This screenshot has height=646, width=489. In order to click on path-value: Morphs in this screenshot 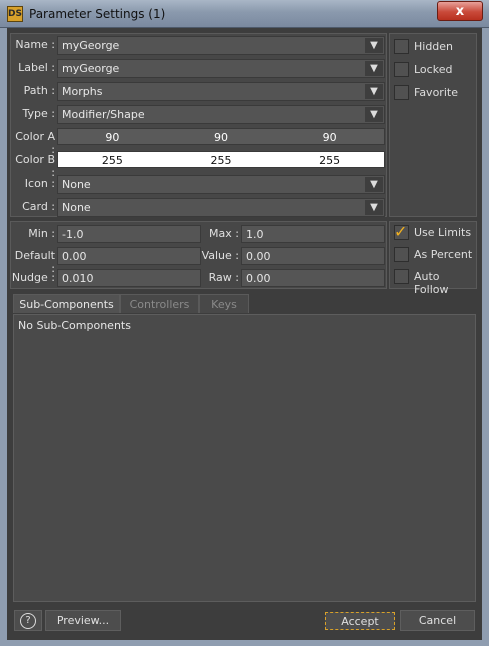, I will do `click(82, 91)`.